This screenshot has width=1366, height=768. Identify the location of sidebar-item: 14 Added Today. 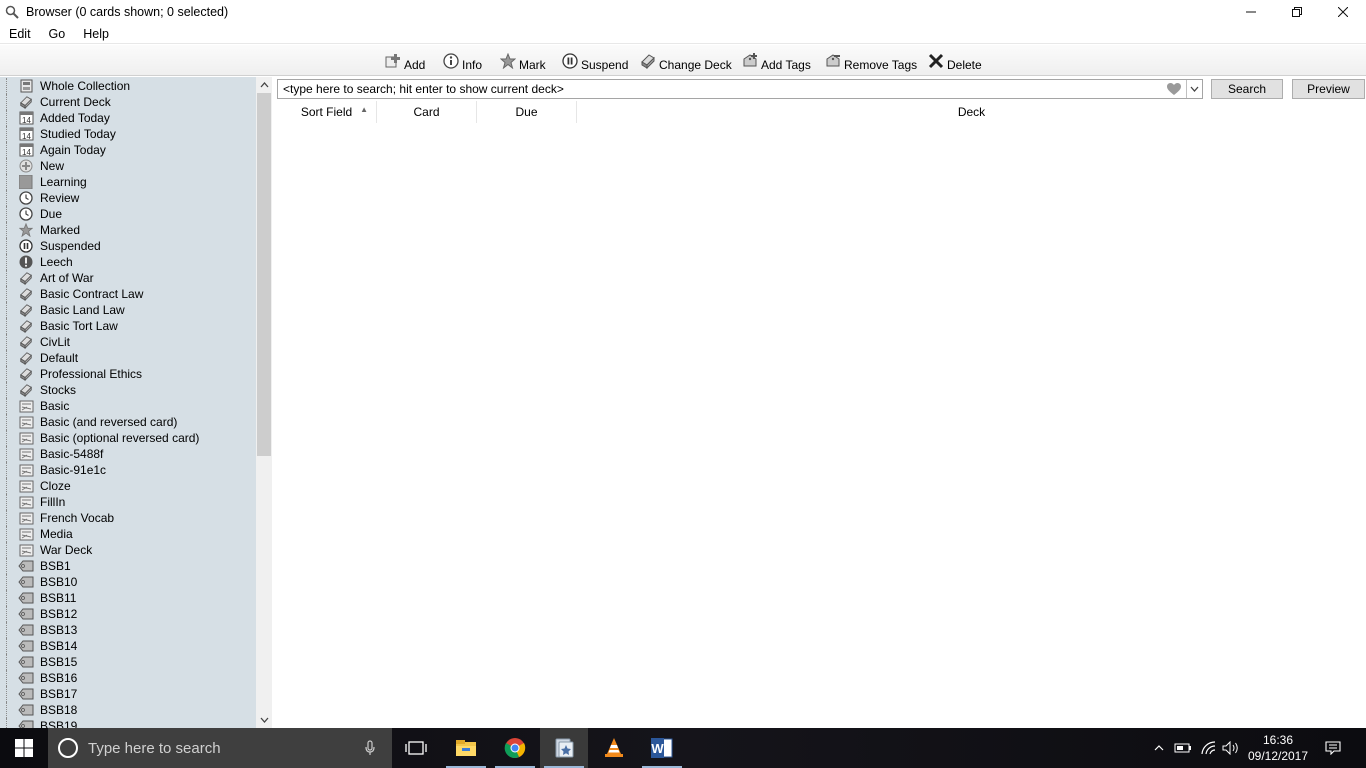
(128, 118).